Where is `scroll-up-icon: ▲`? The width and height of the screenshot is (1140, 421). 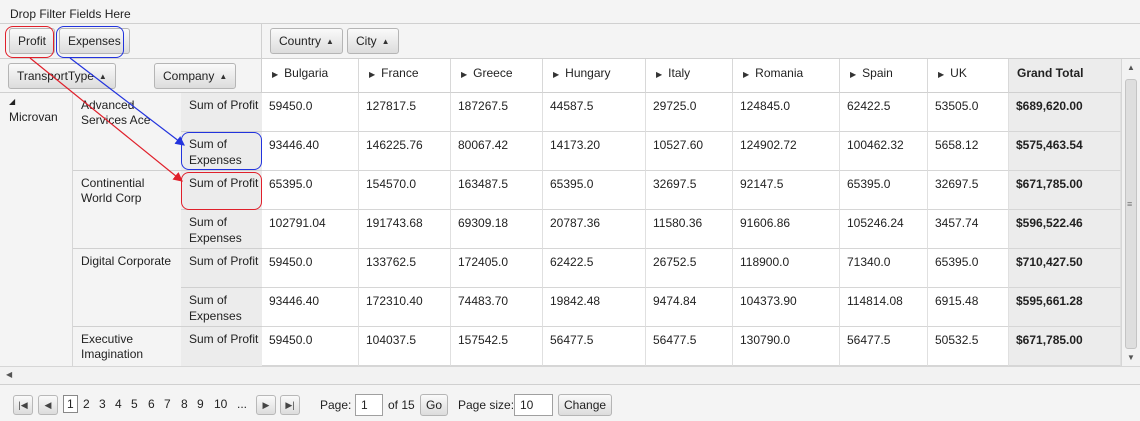 scroll-up-icon: ▲ is located at coordinates (1131, 67).